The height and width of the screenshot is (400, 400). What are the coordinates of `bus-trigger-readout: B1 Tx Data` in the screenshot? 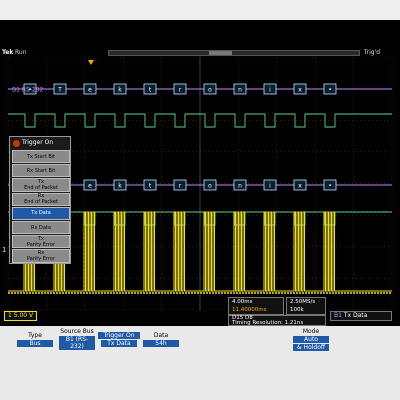 It's located at (361, 316).